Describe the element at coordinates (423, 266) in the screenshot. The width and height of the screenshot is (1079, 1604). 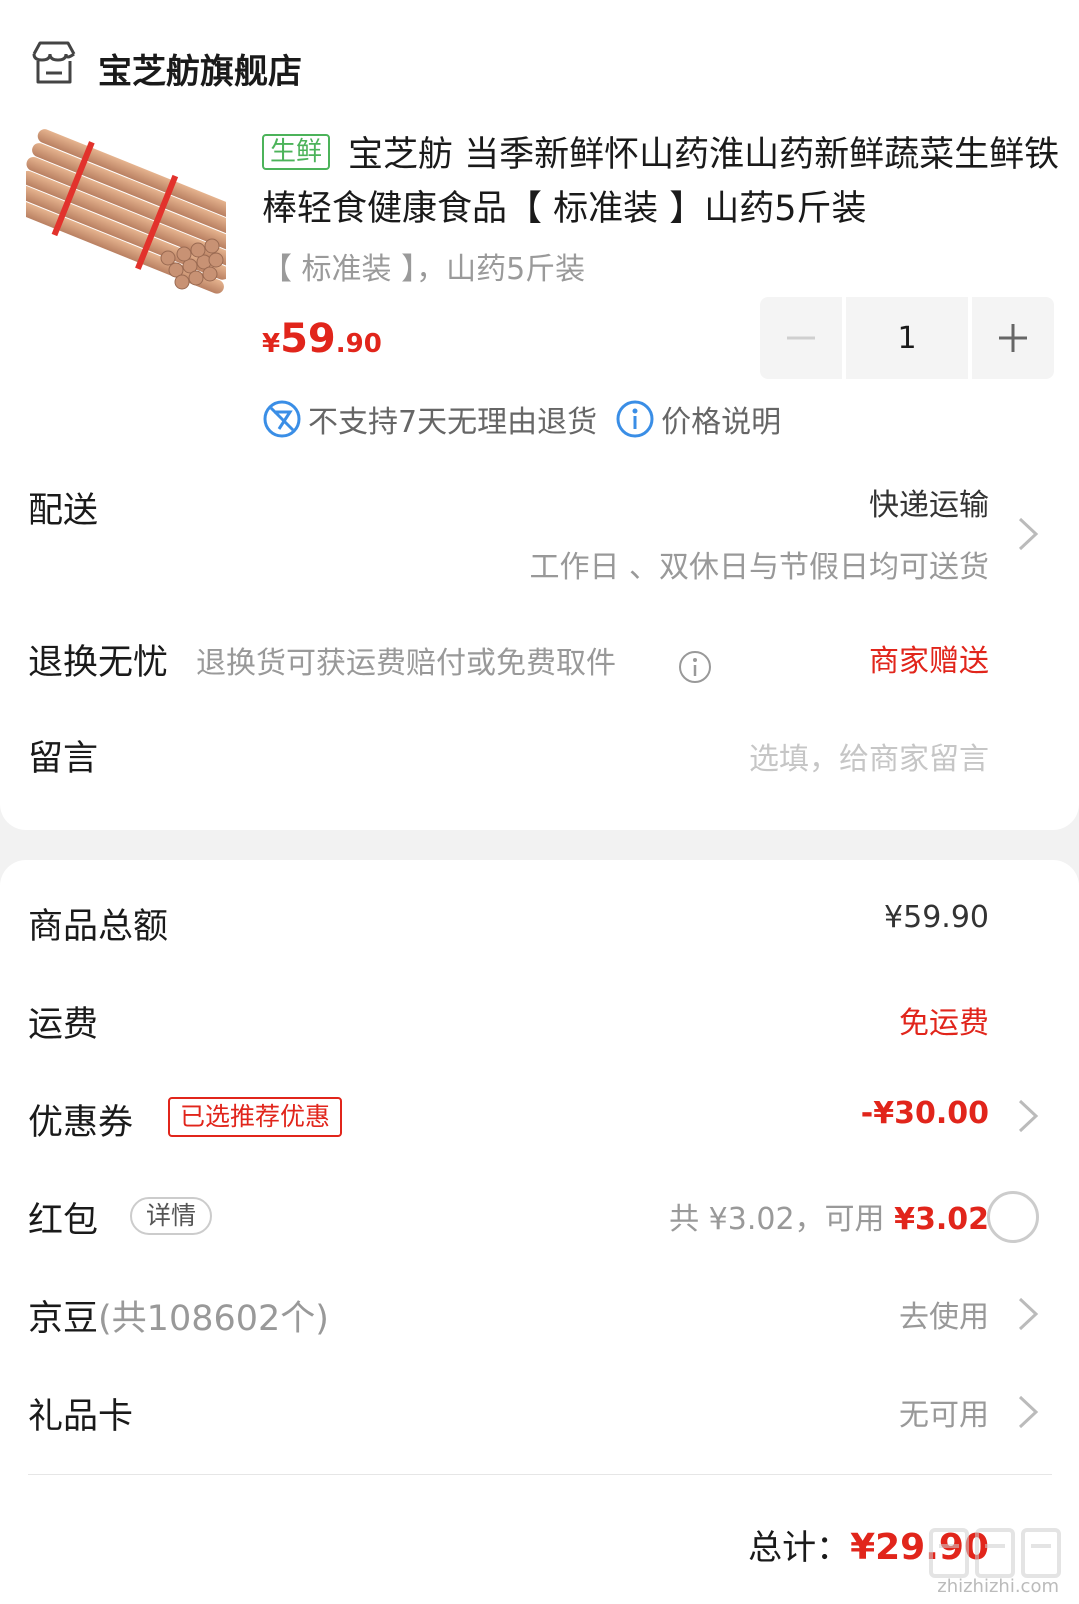
I see `product-spec: 【 标准装 】，山药5斤装` at that location.